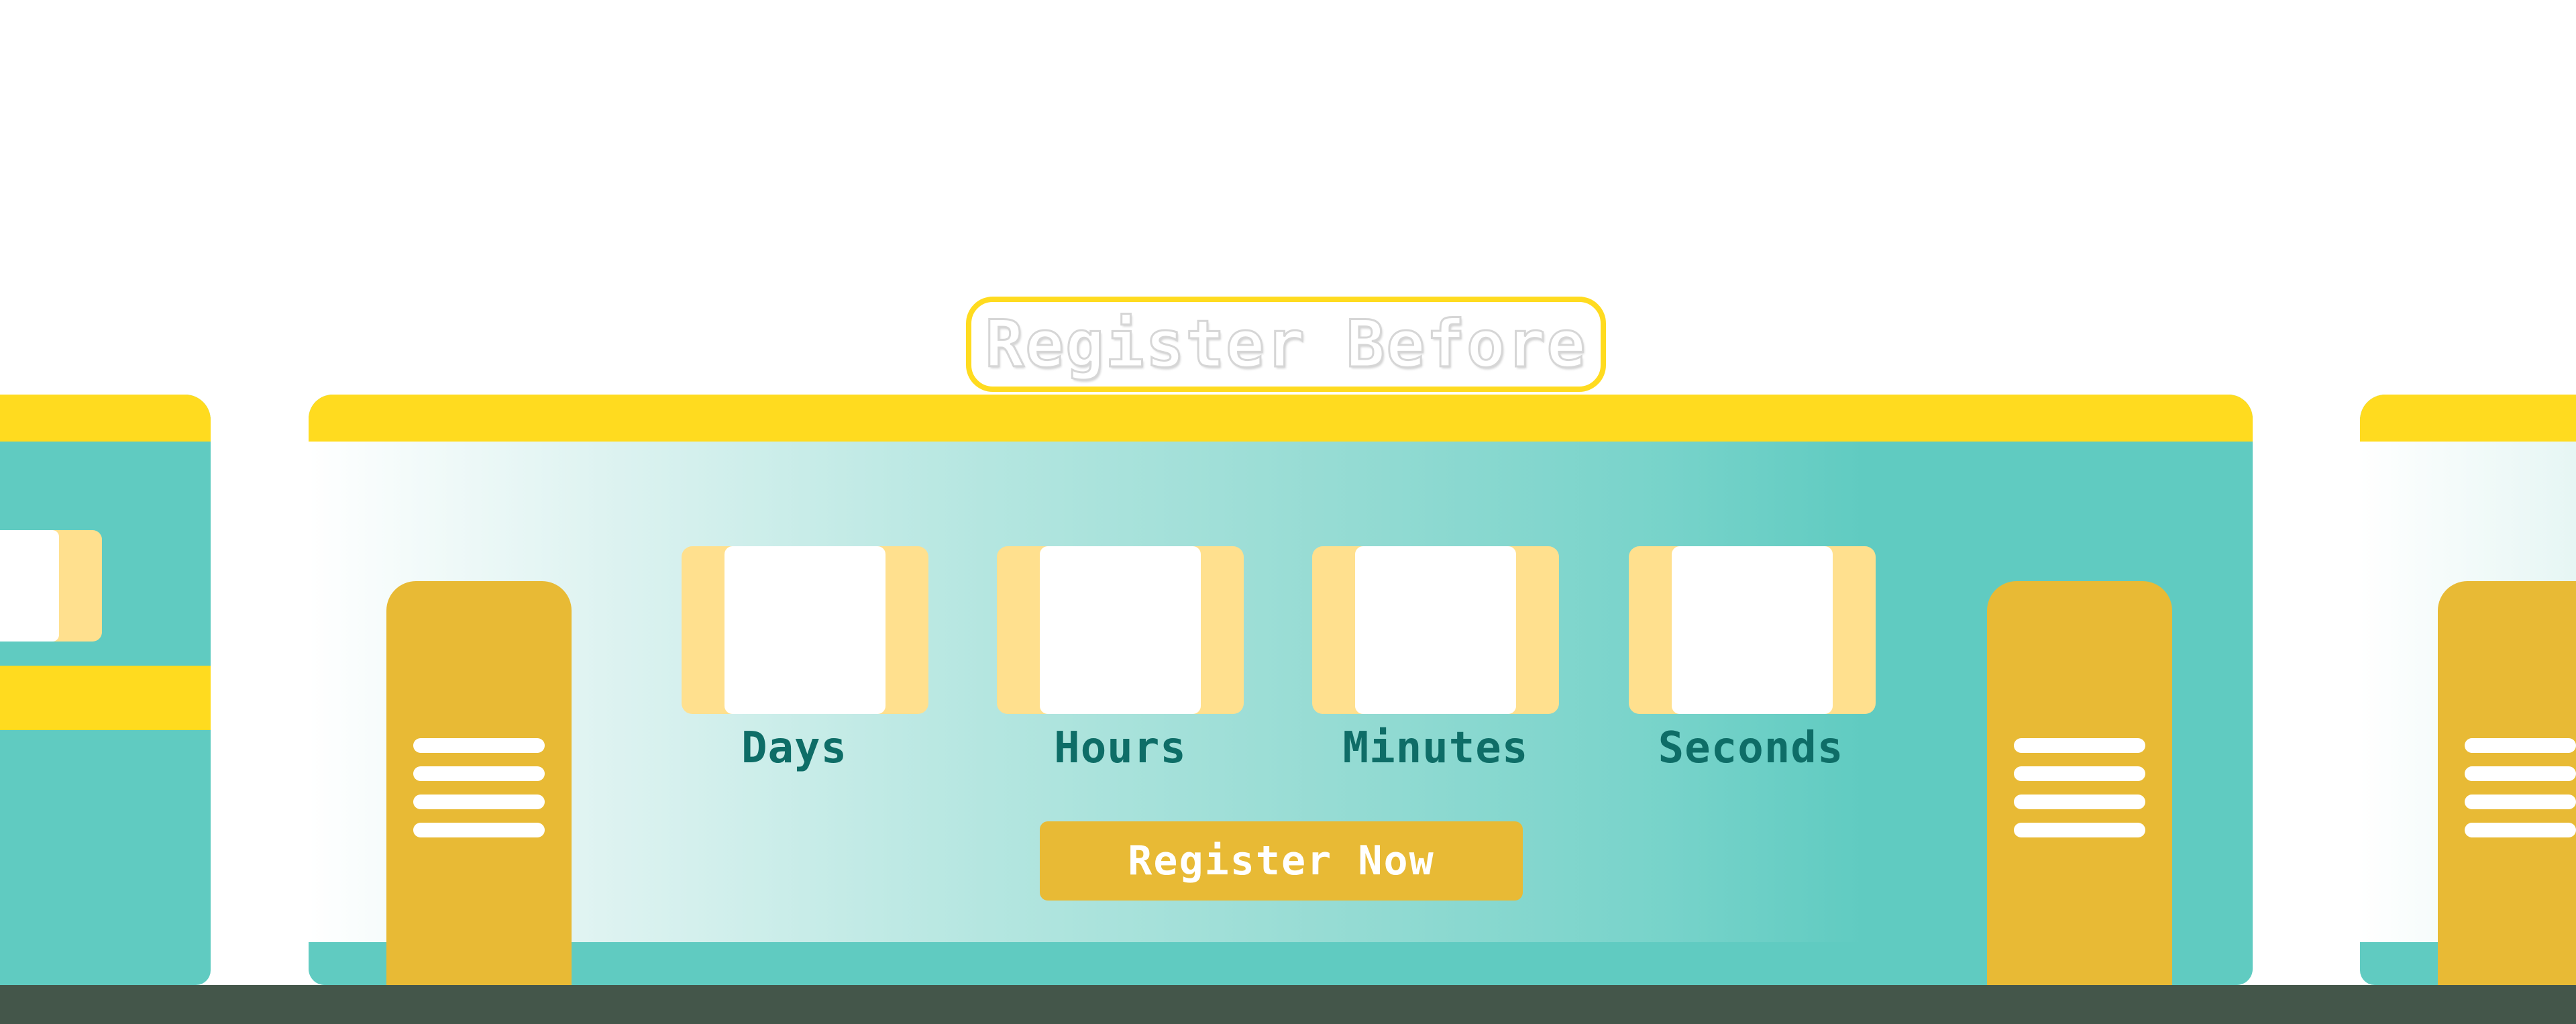 The image size is (2576, 1024). I want to click on sign-title: Register Before, so click(1285, 344).